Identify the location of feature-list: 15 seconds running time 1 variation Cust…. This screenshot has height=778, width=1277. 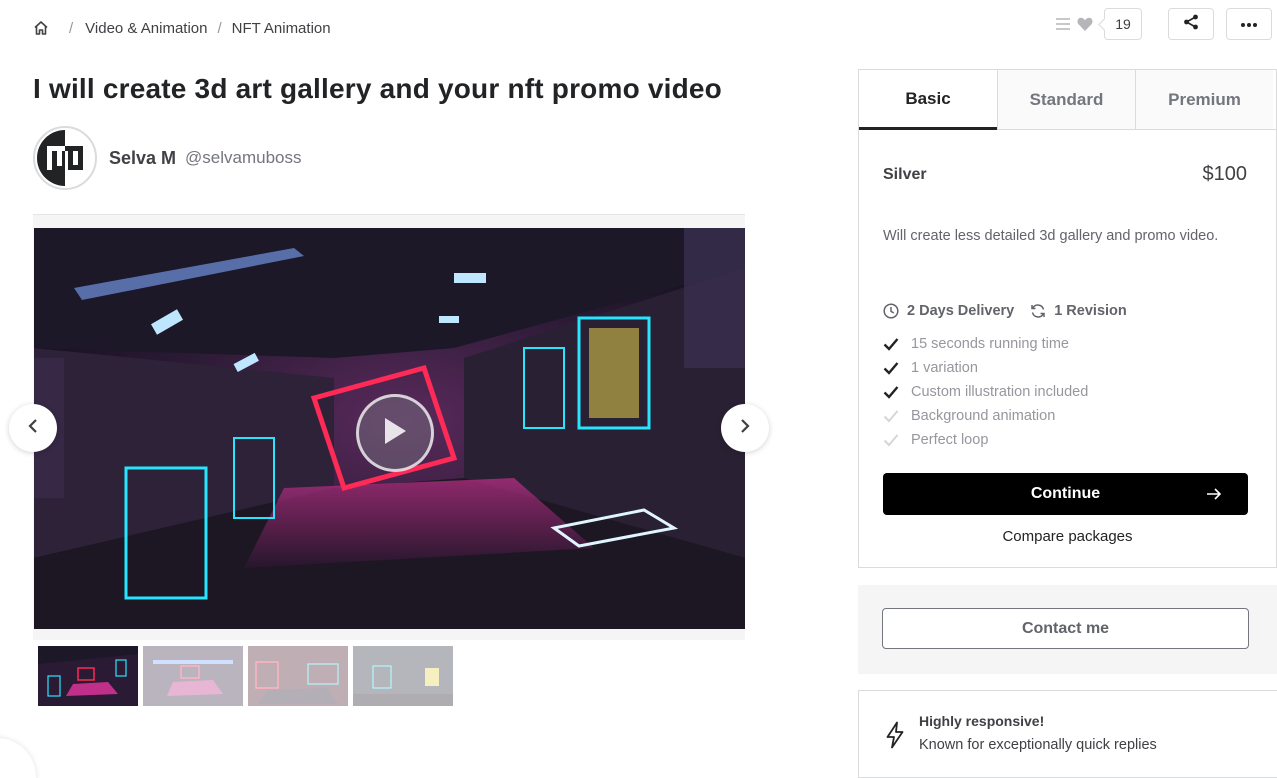
(1067, 392).